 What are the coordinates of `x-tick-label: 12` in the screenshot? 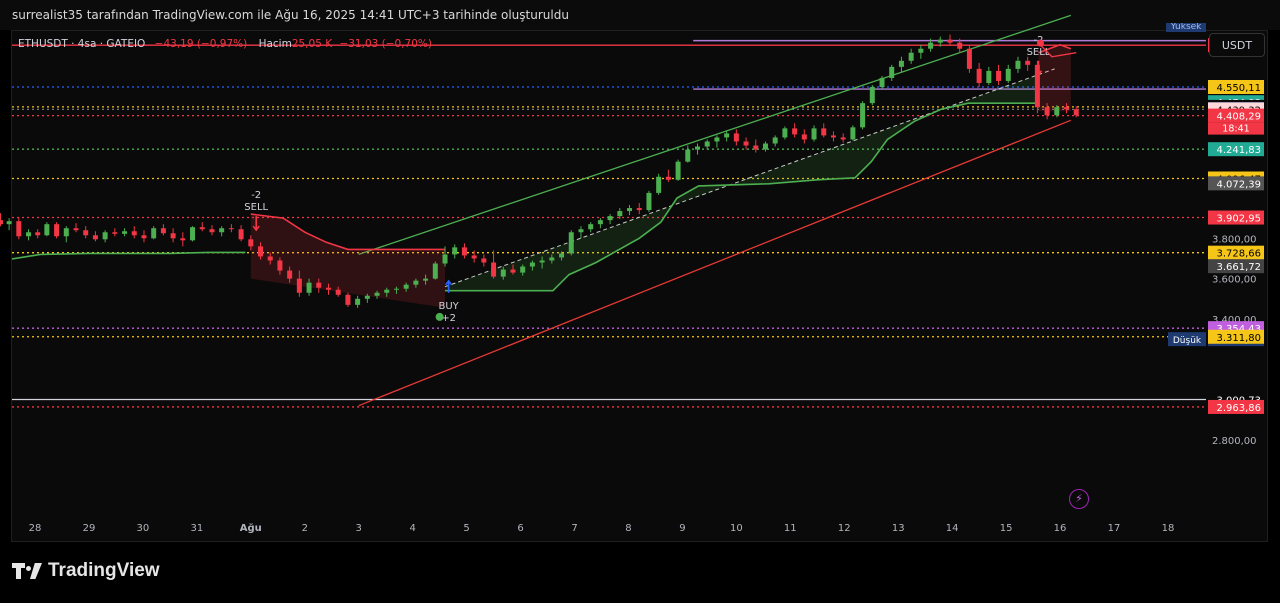 It's located at (844, 528).